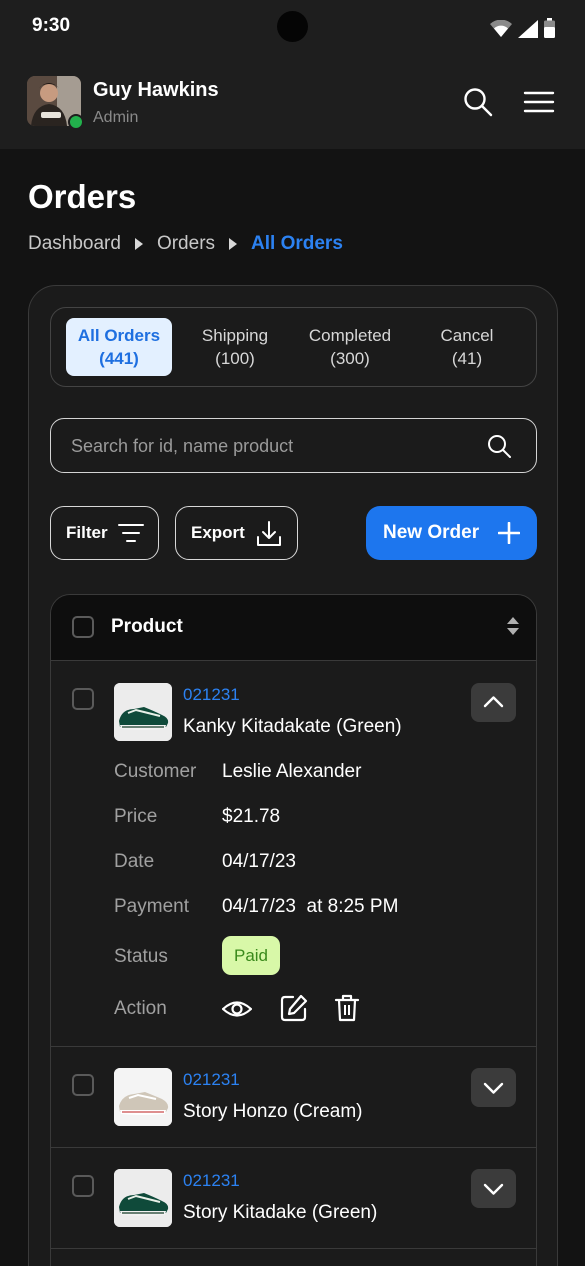 The height and width of the screenshot is (1266, 585). I want to click on export-button-label: Export, so click(218, 532).